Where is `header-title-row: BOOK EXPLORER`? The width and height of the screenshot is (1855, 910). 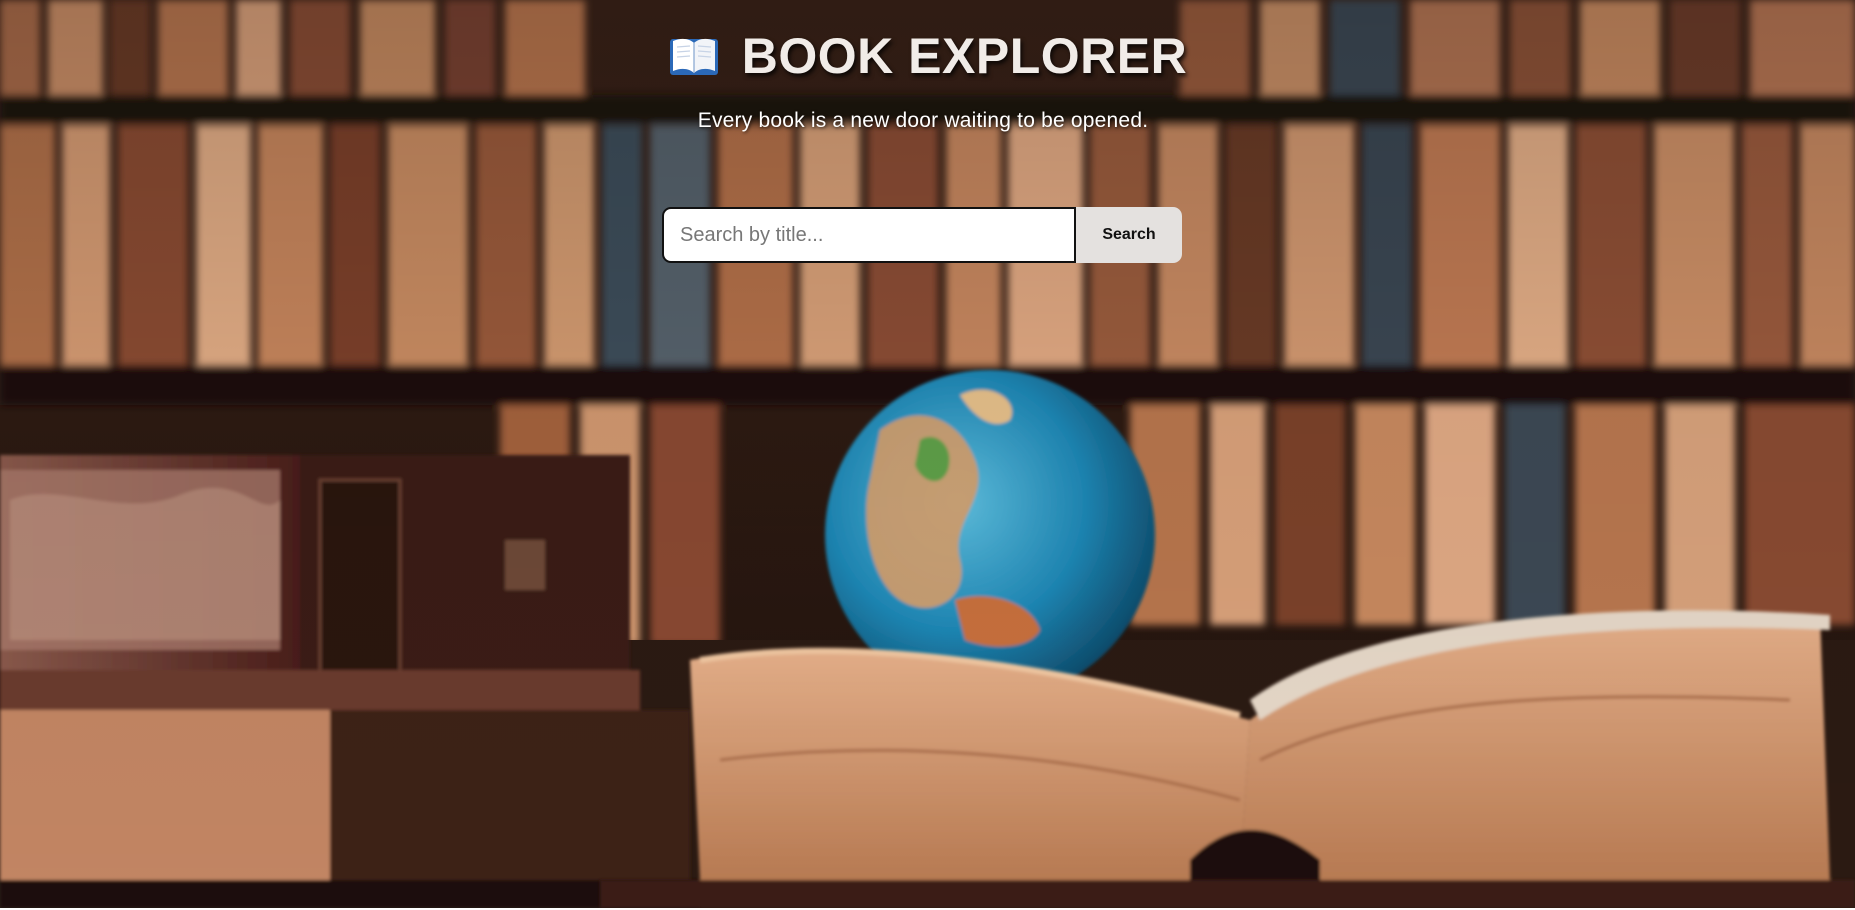
header-title-row: BOOK EXPLORER is located at coordinates (927, 56).